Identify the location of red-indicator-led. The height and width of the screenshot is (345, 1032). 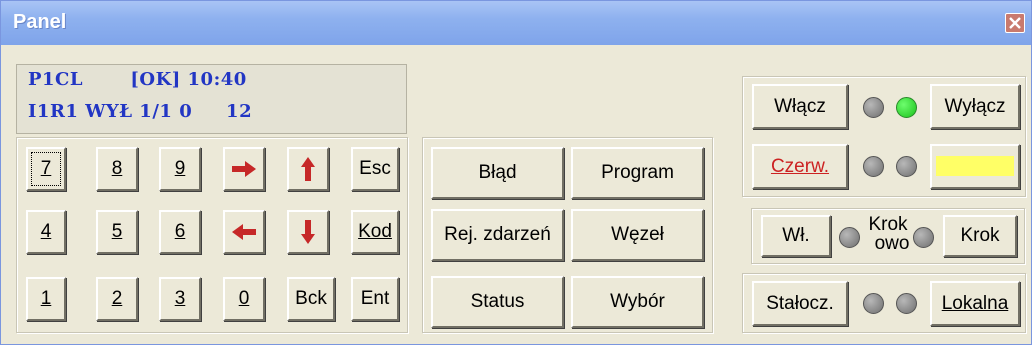
(873, 166).